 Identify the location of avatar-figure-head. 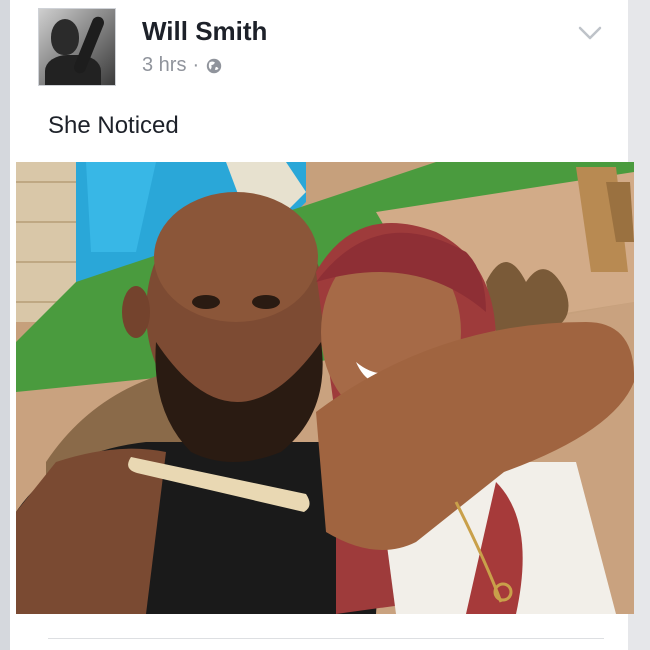
(65, 37).